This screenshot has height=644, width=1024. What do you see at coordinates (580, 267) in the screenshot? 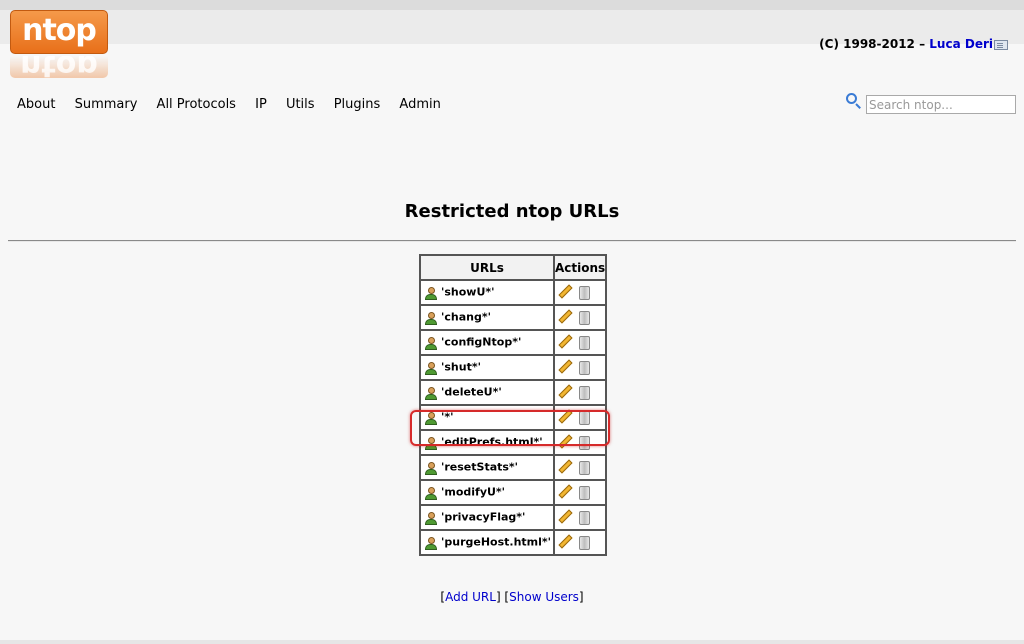
I see `column-header-actions: Actions` at bounding box center [580, 267].